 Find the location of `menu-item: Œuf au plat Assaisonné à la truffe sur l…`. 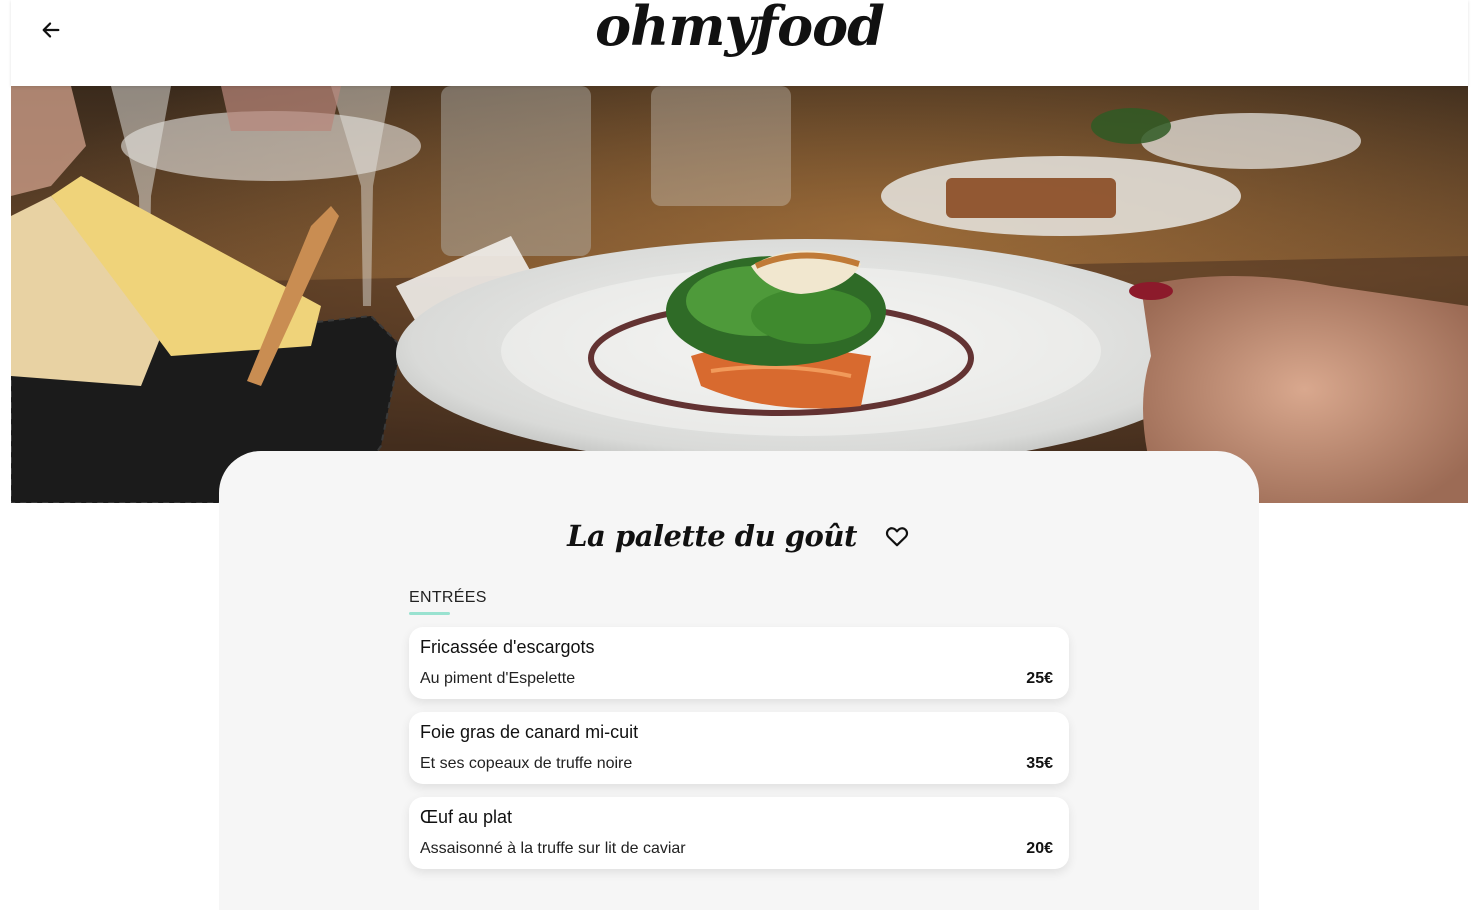

menu-item: Œuf au plat Assaisonné à la truffe sur l… is located at coordinates (739, 833).